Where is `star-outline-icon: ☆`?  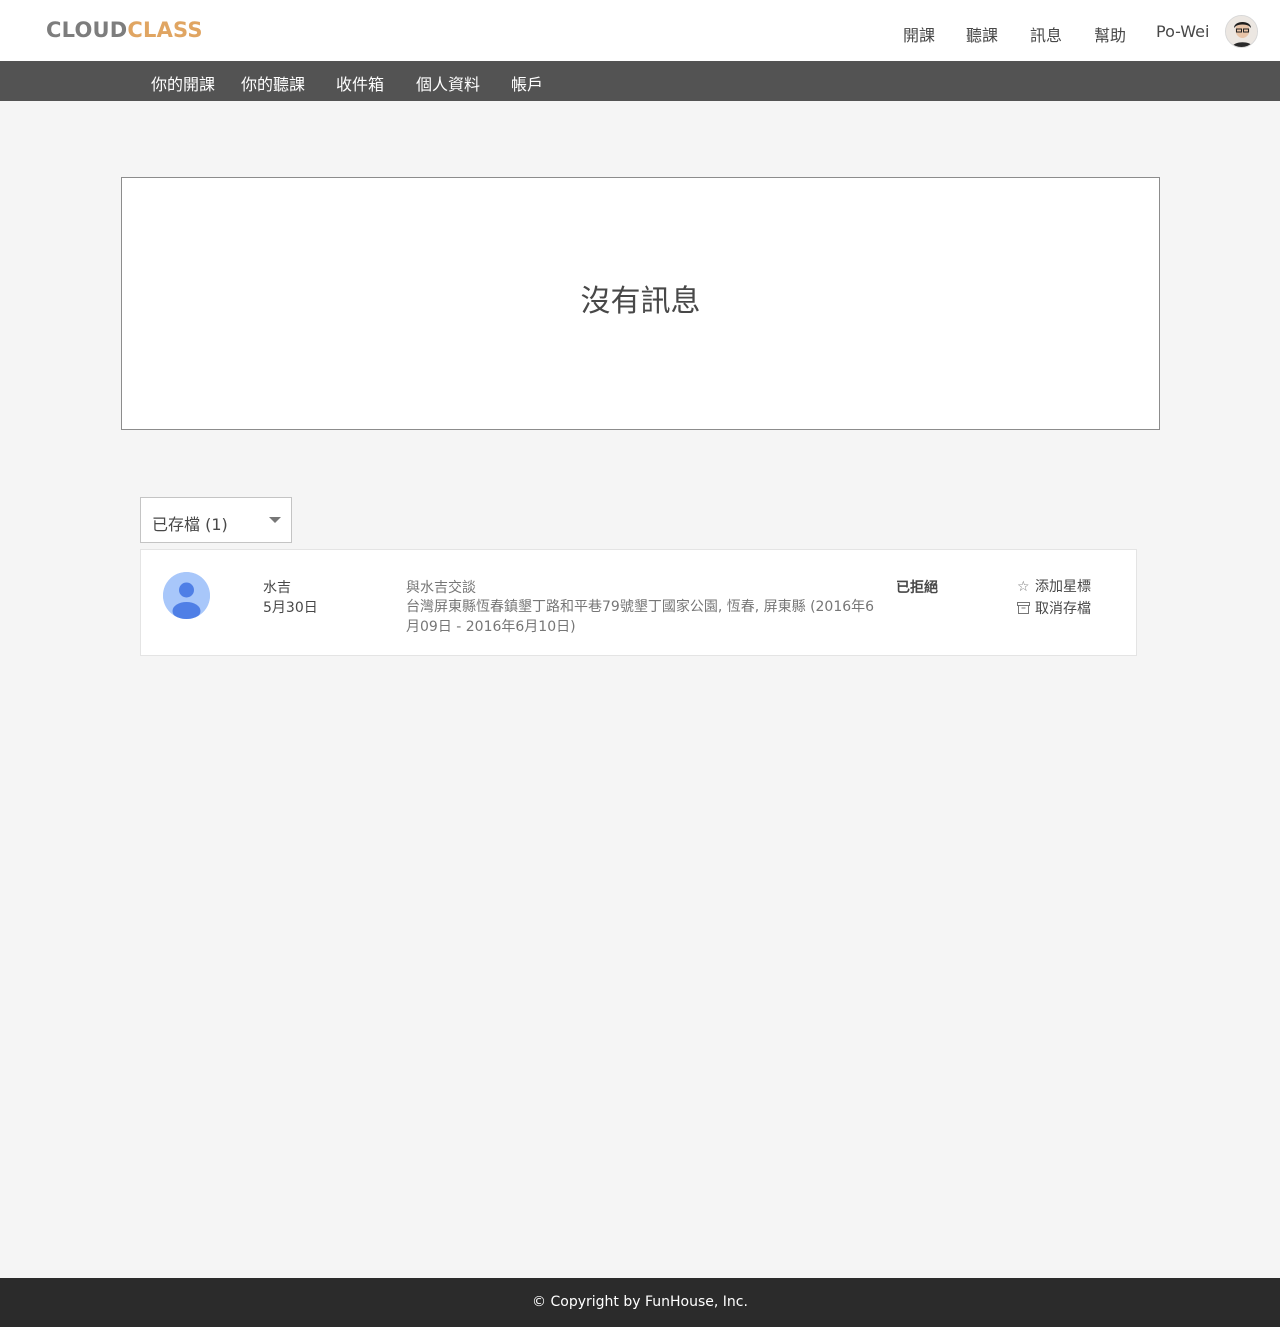 star-outline-icon: ☆ is located at coordinates (1023, 587).